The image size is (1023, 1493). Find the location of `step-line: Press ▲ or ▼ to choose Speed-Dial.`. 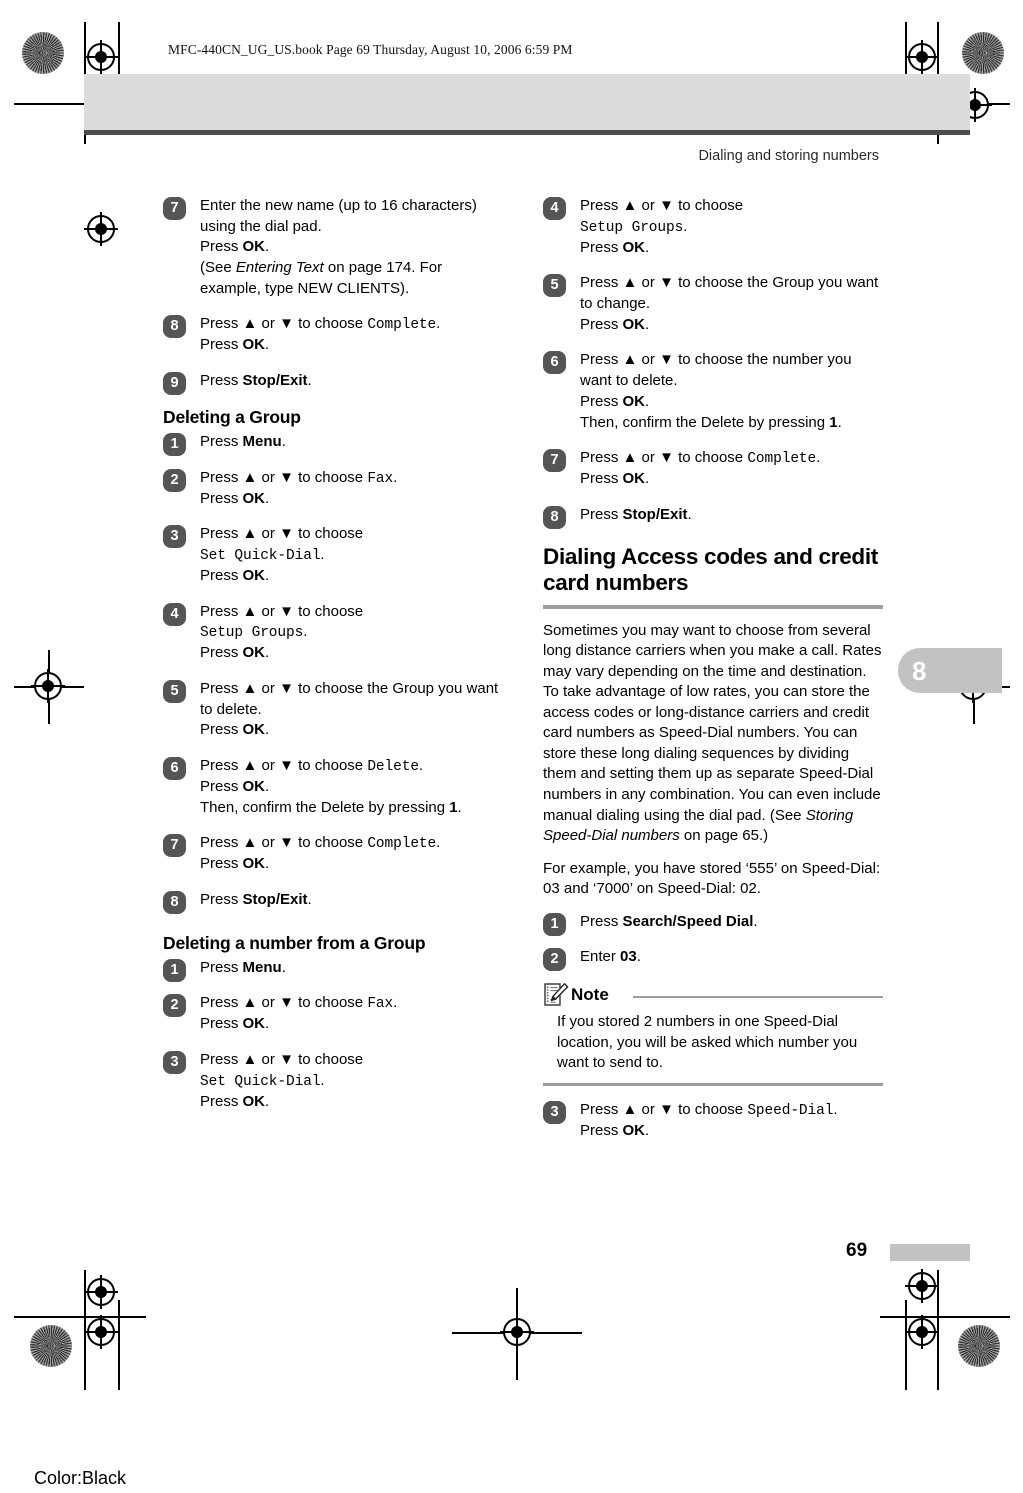

step-line: Press ▲ or ▼ to choose Speed-Dial. is located at coordinates (731, 1110).